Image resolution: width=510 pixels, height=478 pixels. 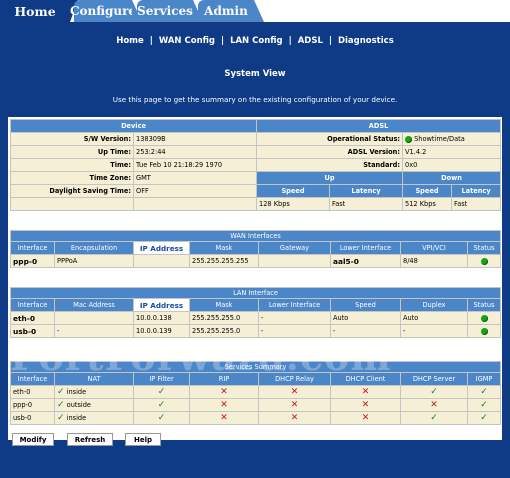 What do you see at coordinates (195, 152) in the screenshot?
I see `up-time-value: 253:2:44` at bounding box center [195, 152].